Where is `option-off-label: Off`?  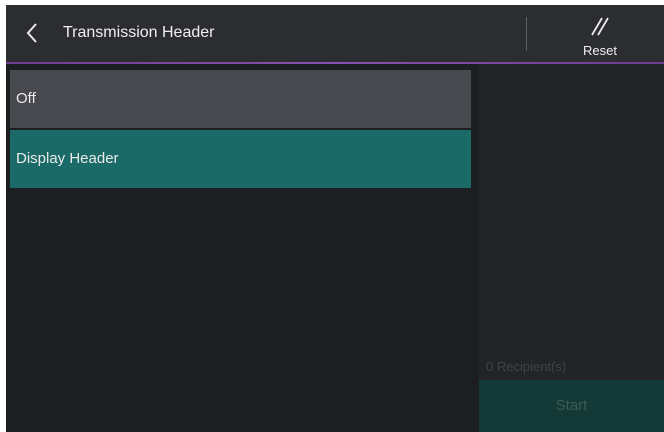
option-off-label: Off is located at coordinates (26, 98).